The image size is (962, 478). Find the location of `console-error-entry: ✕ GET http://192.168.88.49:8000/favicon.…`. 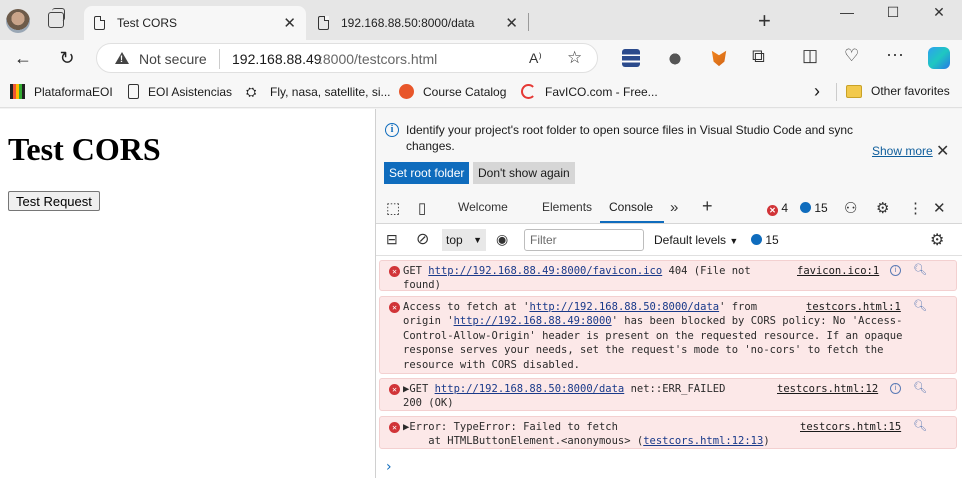

console-error-entry: ✕ GET http://192.168.88.49:8000/favicon.… is located at coordinates (668, 275).